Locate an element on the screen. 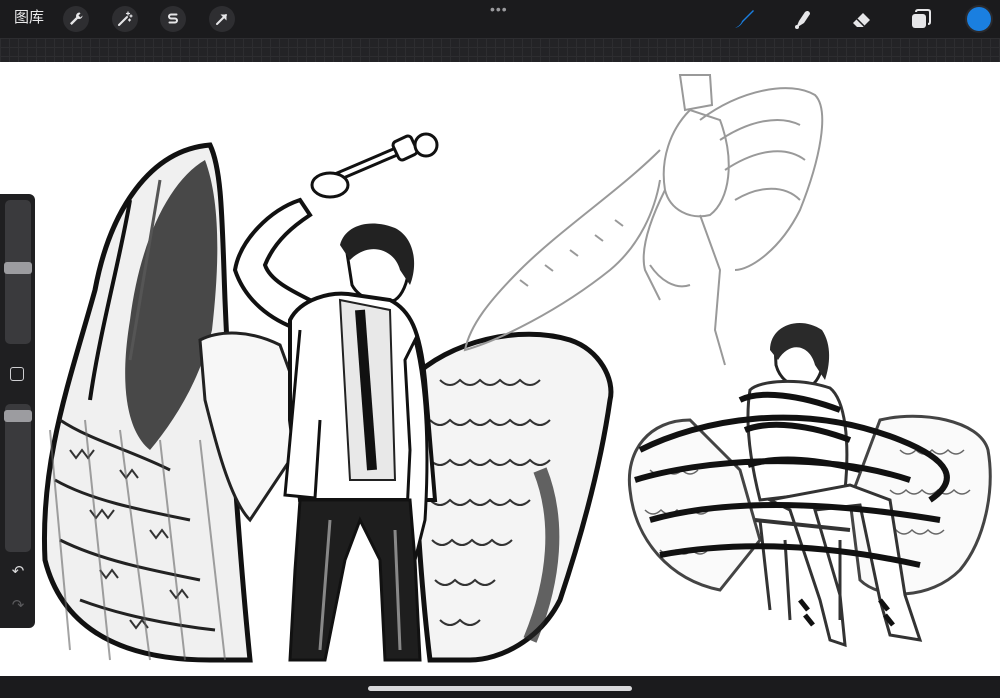 The width and height of the screenshot is (1000, 698). home-indicator is located at coordinates (500, 688).